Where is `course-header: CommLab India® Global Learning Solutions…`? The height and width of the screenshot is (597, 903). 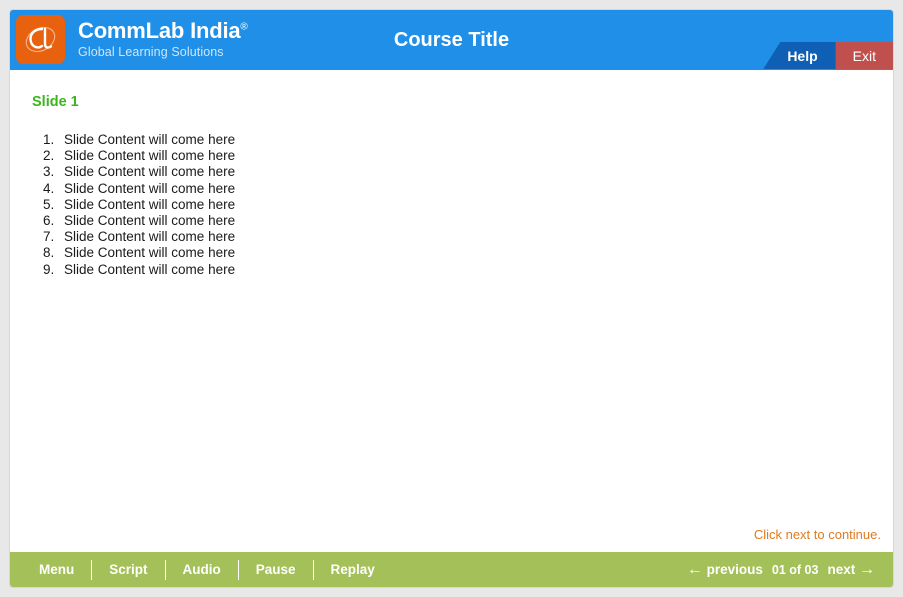
course-header: CommLab India® Global Learning Solutions… is located at coordinates (451, 40).